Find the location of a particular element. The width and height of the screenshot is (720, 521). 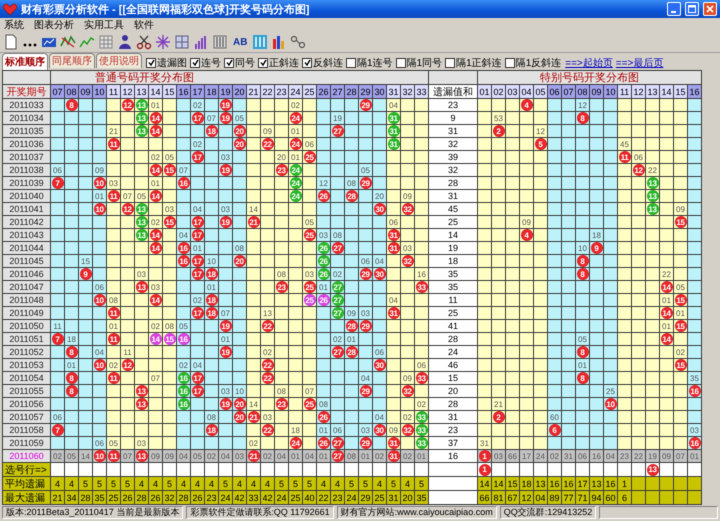

option-checkbox: 隔1正斜连 is located at coordinates (473, 62).